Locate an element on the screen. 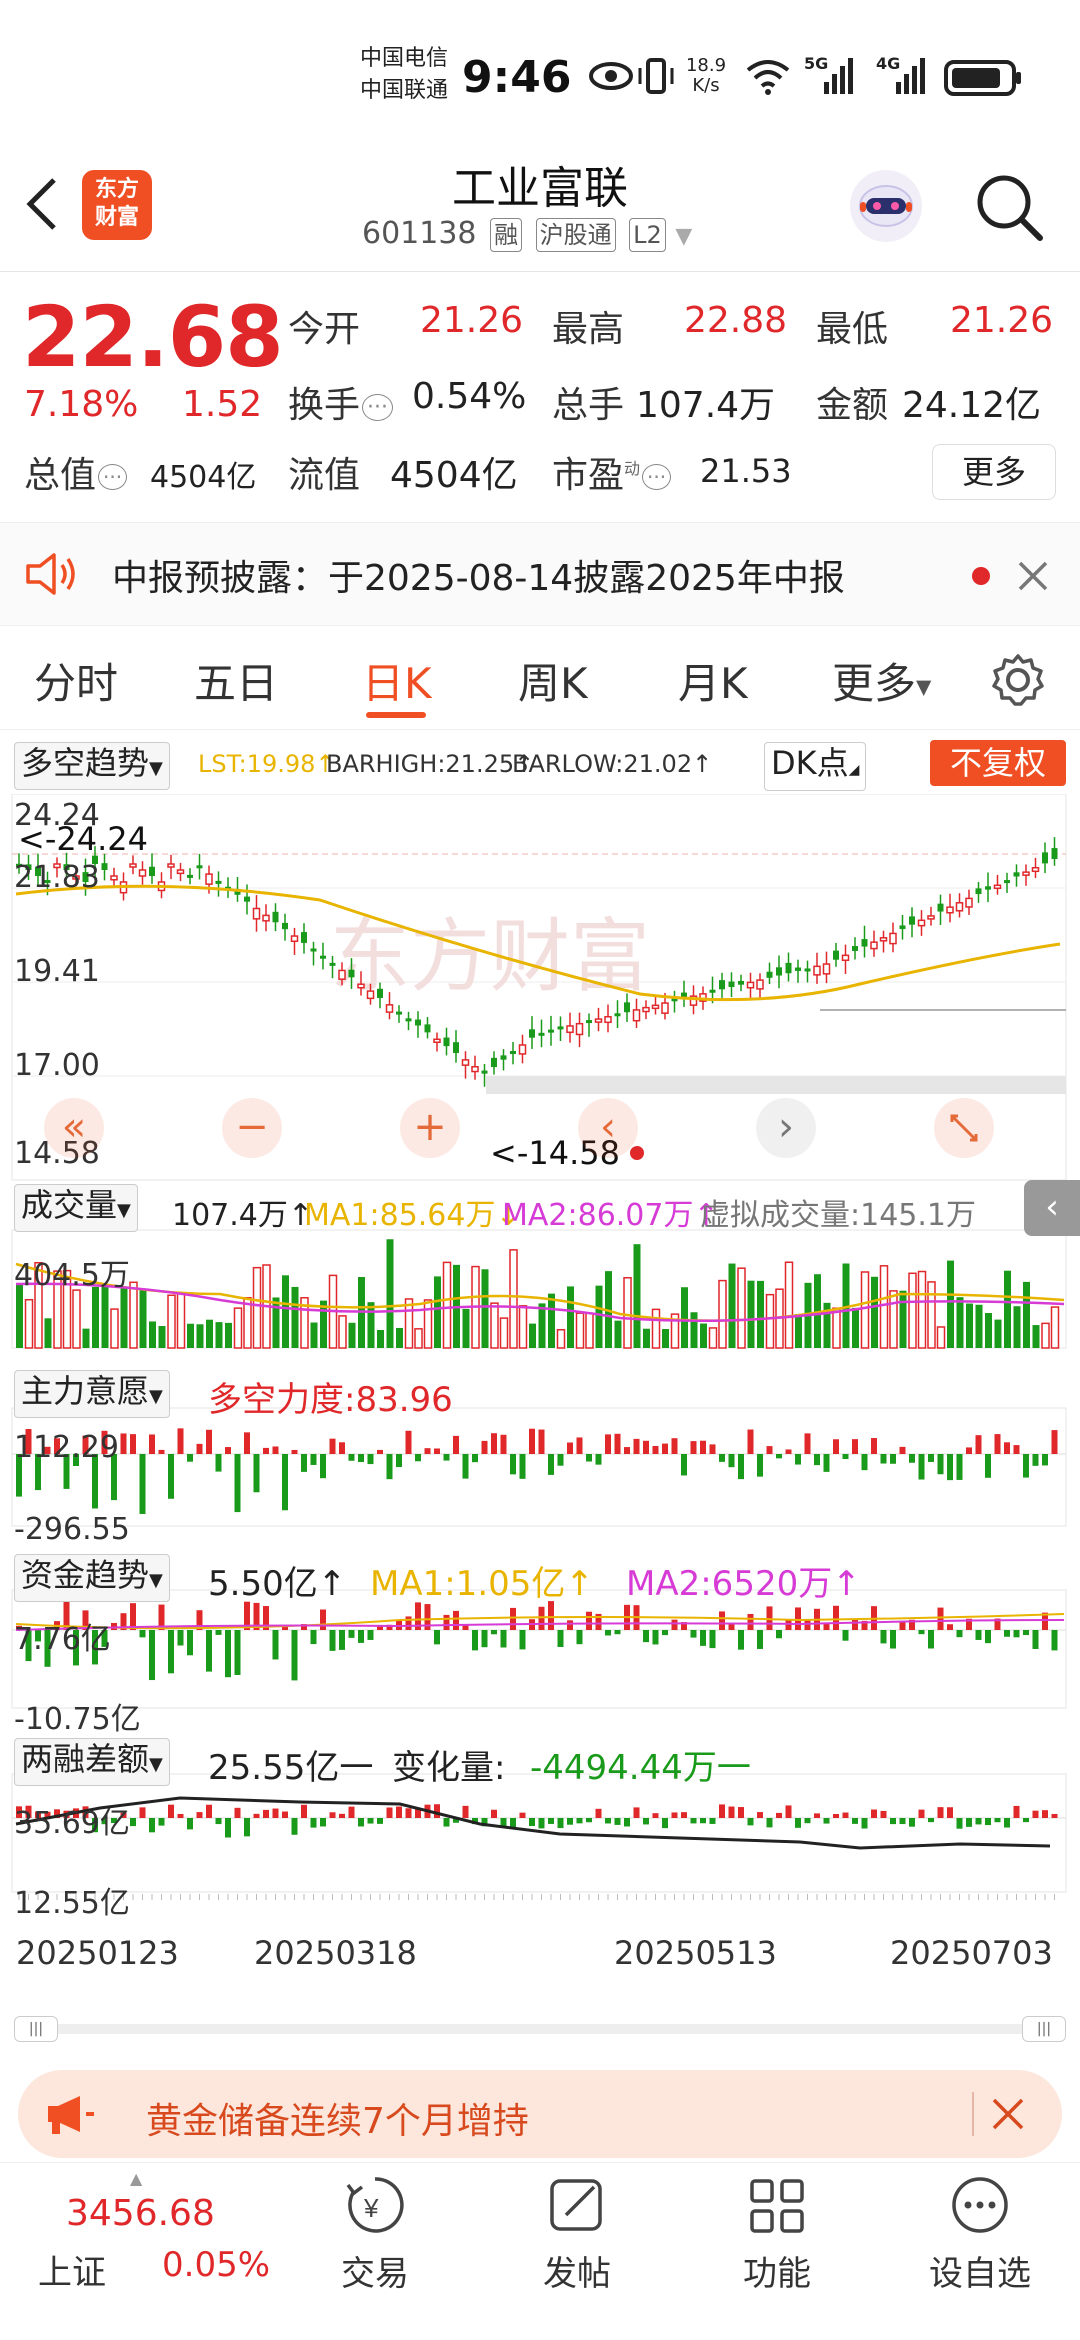  close-icon is located at coordinates (1033, 578).